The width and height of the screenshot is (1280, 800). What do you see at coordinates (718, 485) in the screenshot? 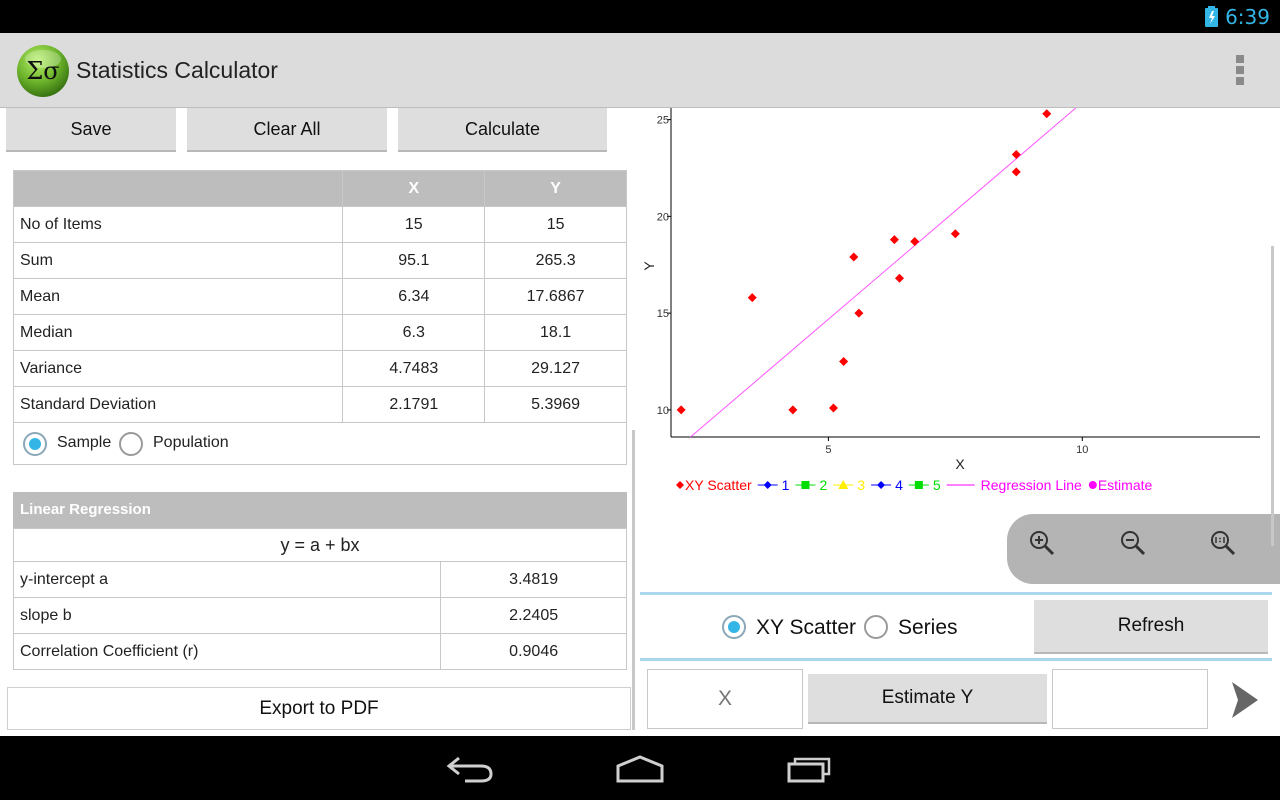
I see `legend-label: XY Scatter` at bounding box center [718, 485].